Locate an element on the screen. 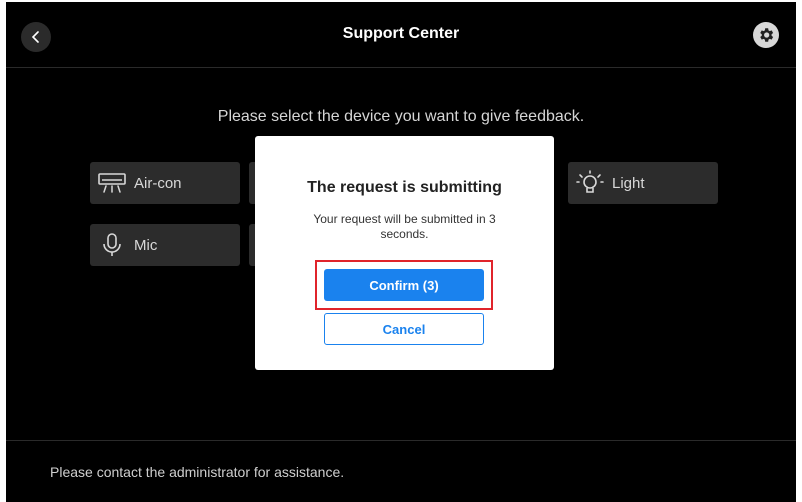 This screenshot has width=802, height=502. header-bar: Support Center is located at coordinates (401, 35).